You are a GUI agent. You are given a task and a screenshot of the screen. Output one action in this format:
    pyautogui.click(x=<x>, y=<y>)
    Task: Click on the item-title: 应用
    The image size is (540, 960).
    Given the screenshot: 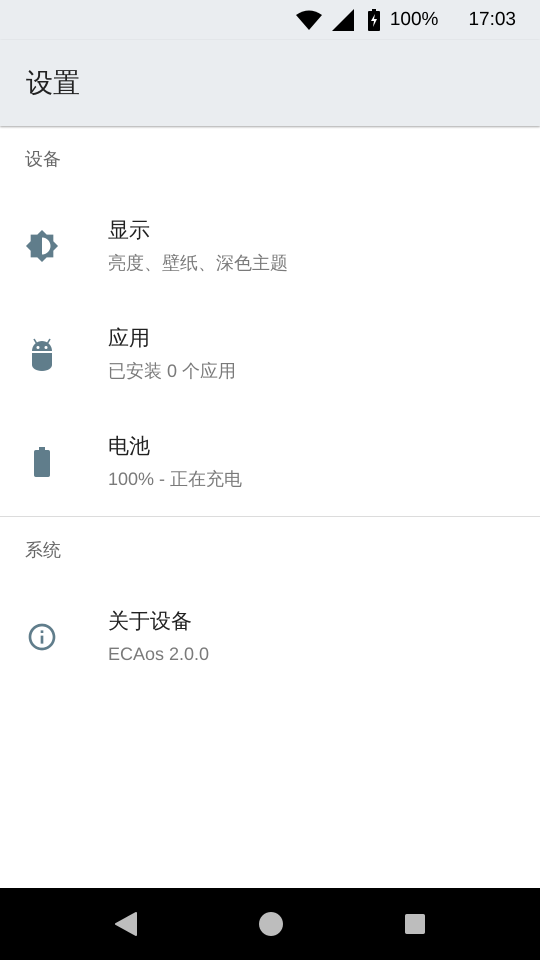 What is the action you would take?
    pyautogui.click(x=129, y=339)
    